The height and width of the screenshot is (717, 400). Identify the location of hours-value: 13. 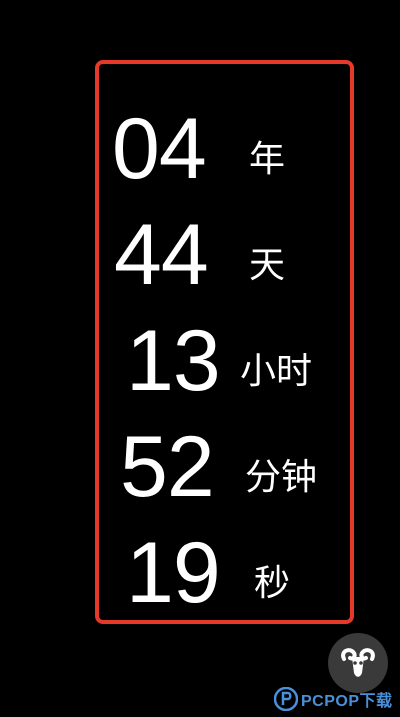
(173, 361).